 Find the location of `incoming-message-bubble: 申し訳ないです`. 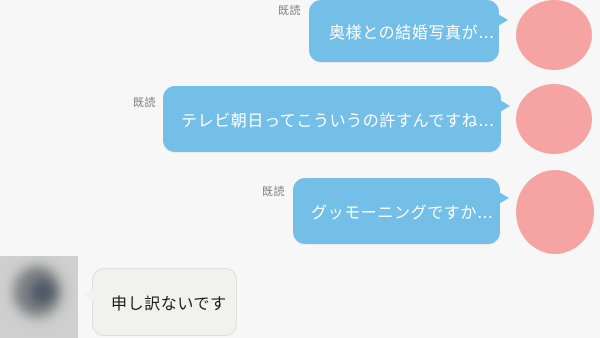

incoming-message-bubble: 申し訳ないです is located at coordinates (160, 302).